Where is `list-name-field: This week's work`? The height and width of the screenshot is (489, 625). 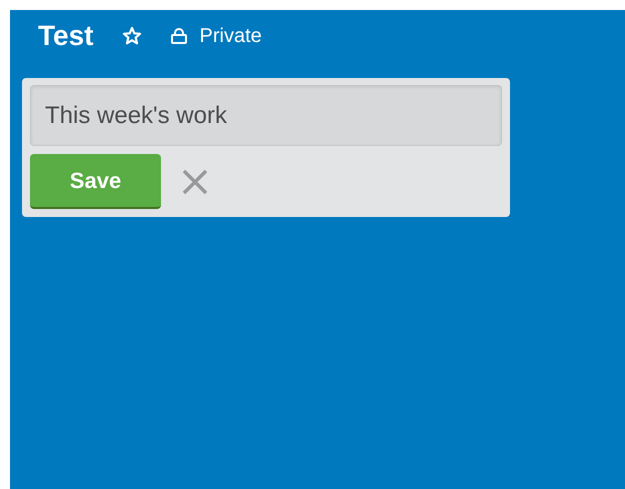 list-name-field: This week's work is located at coordinates (266, 115).